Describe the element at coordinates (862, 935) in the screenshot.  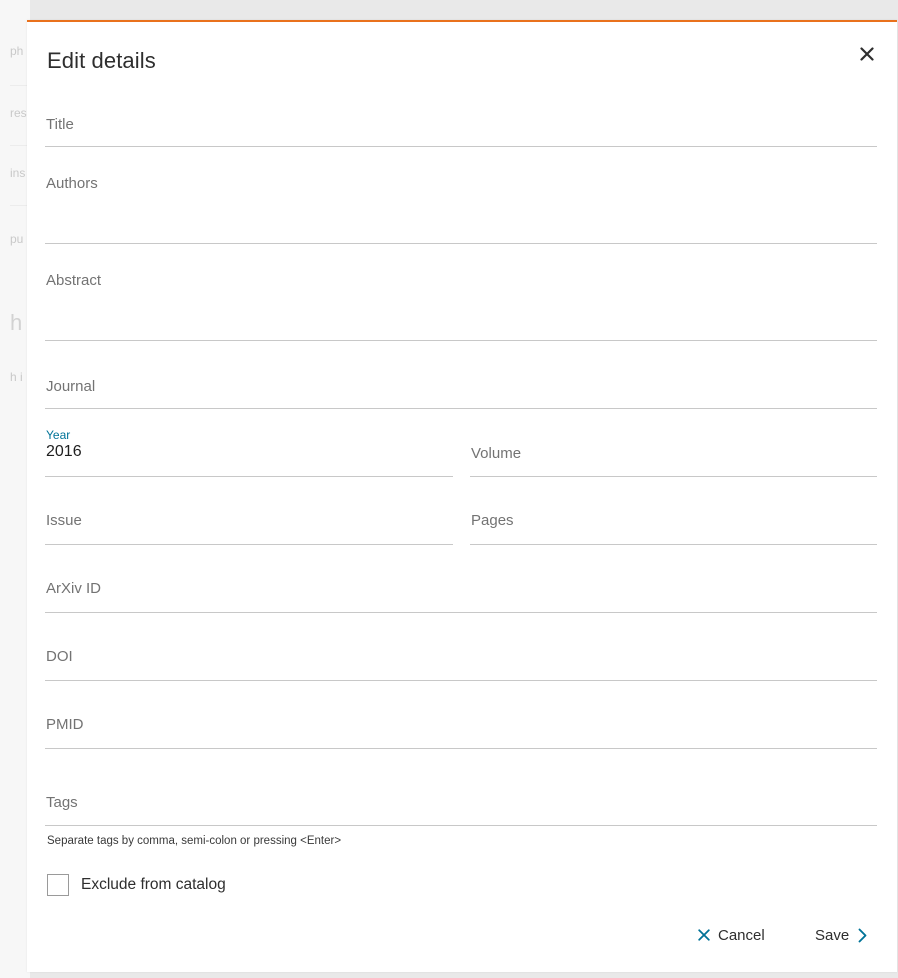
I see `chevron-right-icon` at that location.